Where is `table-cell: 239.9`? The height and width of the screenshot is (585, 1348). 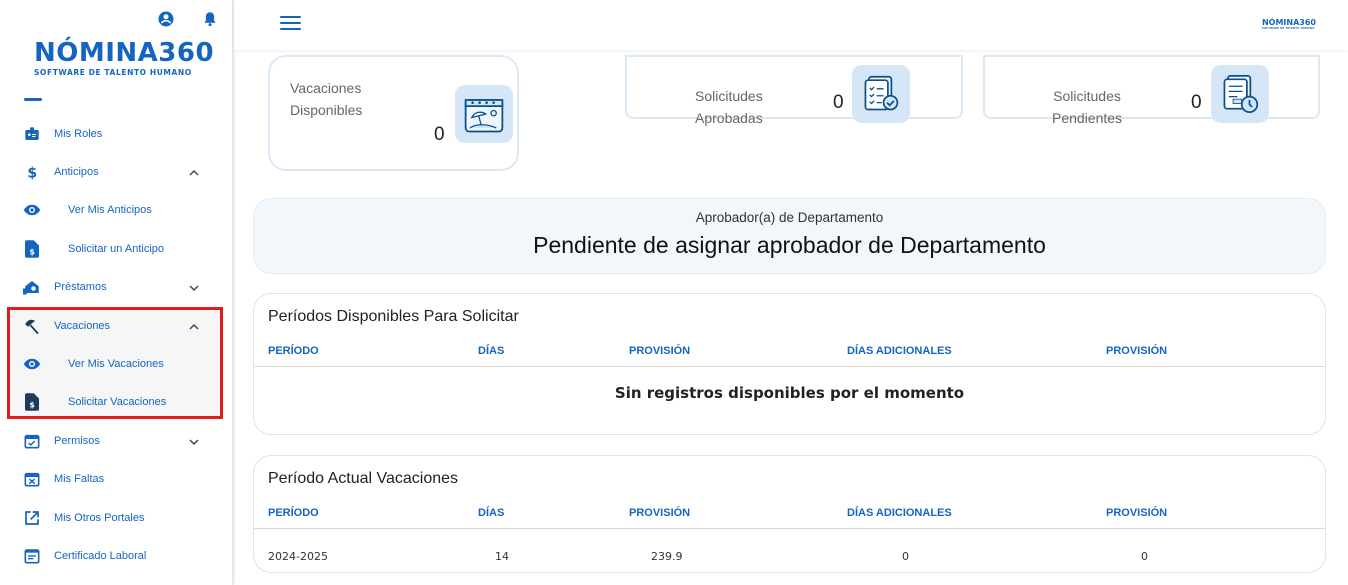
table-cell: 239.9 is located at coordinates (667, 556).